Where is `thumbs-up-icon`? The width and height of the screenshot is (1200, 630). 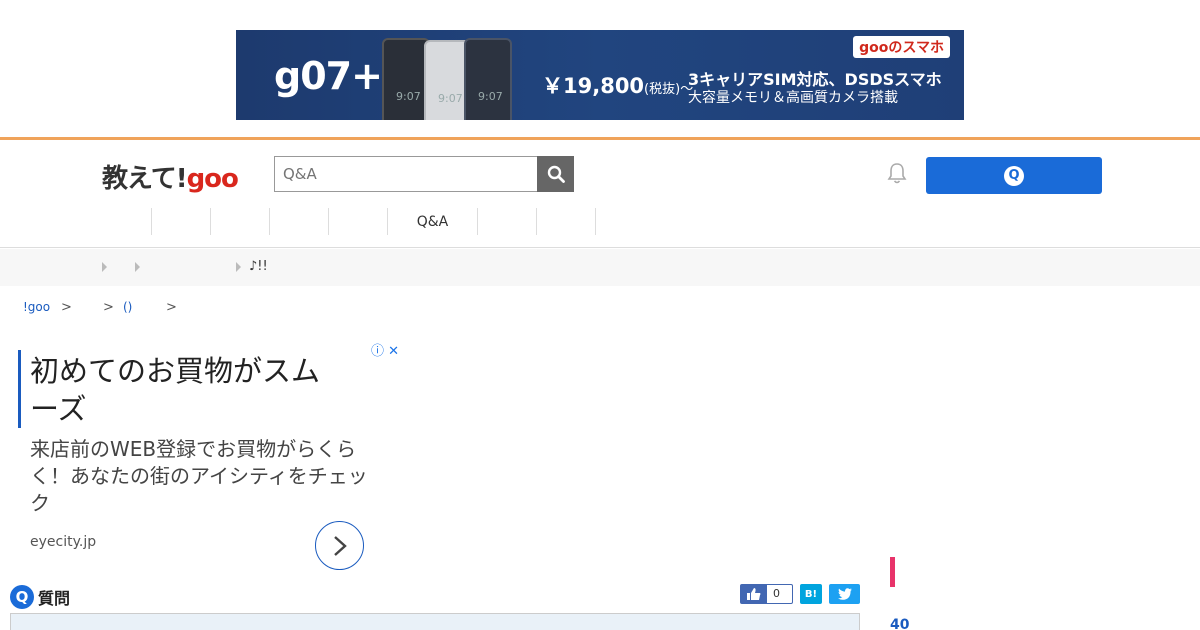
thumbs-up-icon is located at coordinates (754, 594).